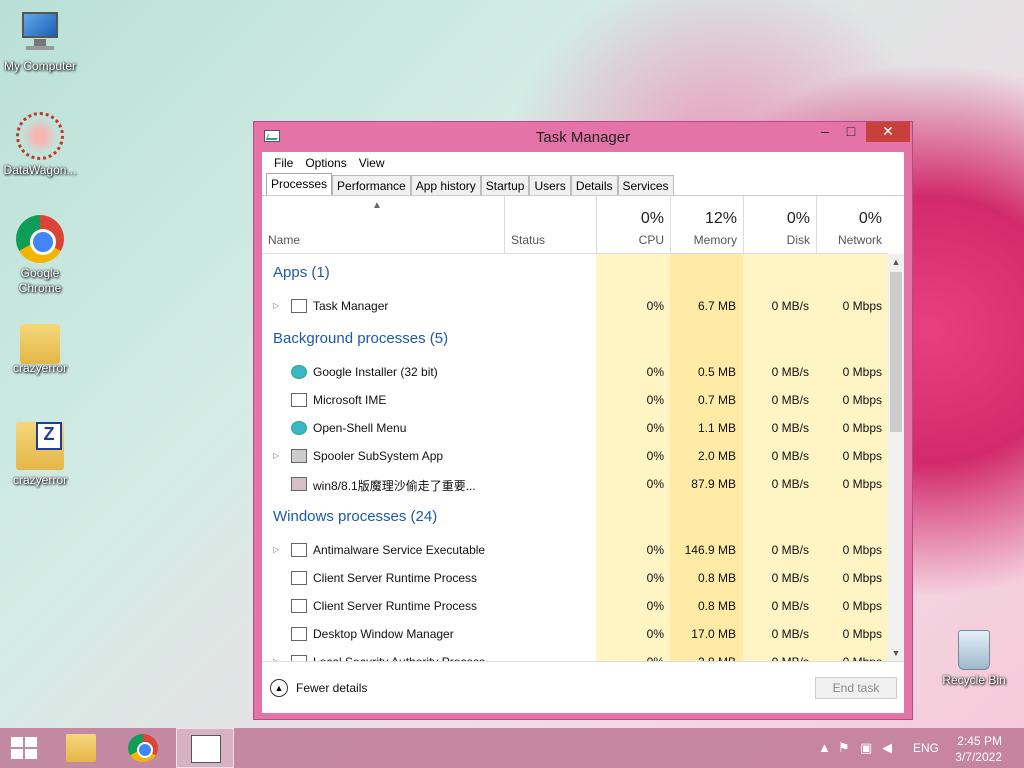  Describe the element at coordinates (299, 484) in the screenshot. I see `app-icon` at that location.